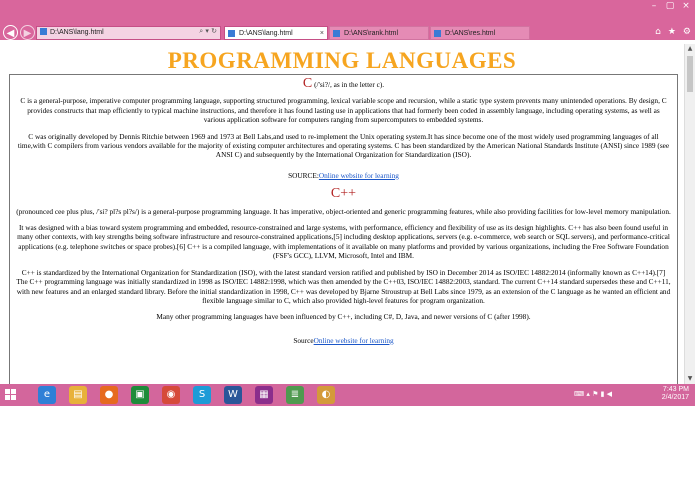 This screenshot has width=695, height=494. I want to click on c-heading: C (/'si?/, as in the letter c)., so click(343, 83).